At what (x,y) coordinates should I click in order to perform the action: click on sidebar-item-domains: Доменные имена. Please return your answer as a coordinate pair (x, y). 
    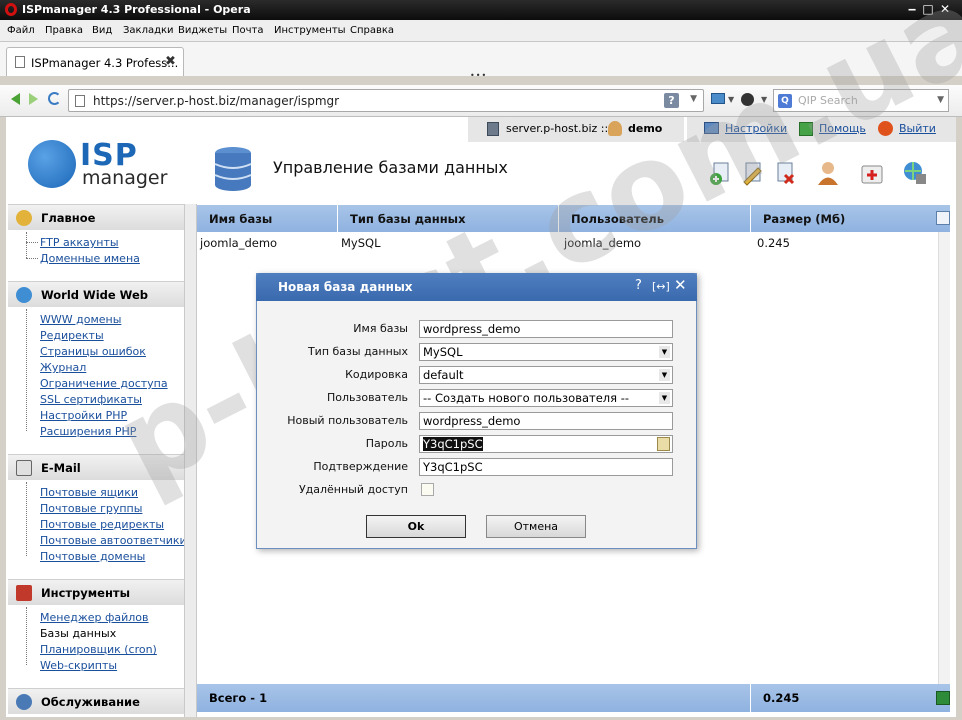
    Looking at the image, I should click on (90, 258).